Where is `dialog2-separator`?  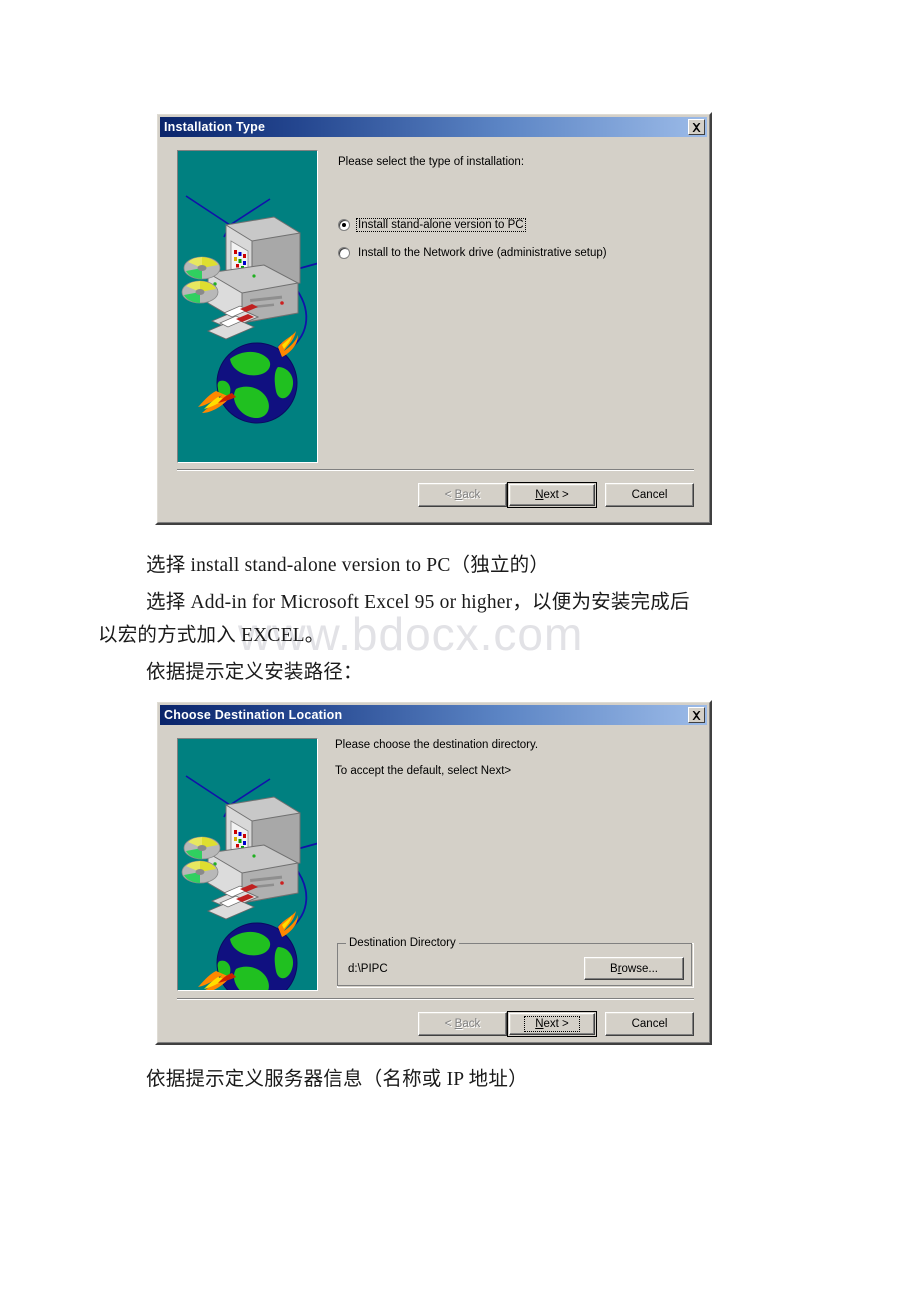 dialog2-separator is located at coordinates (435, 999).